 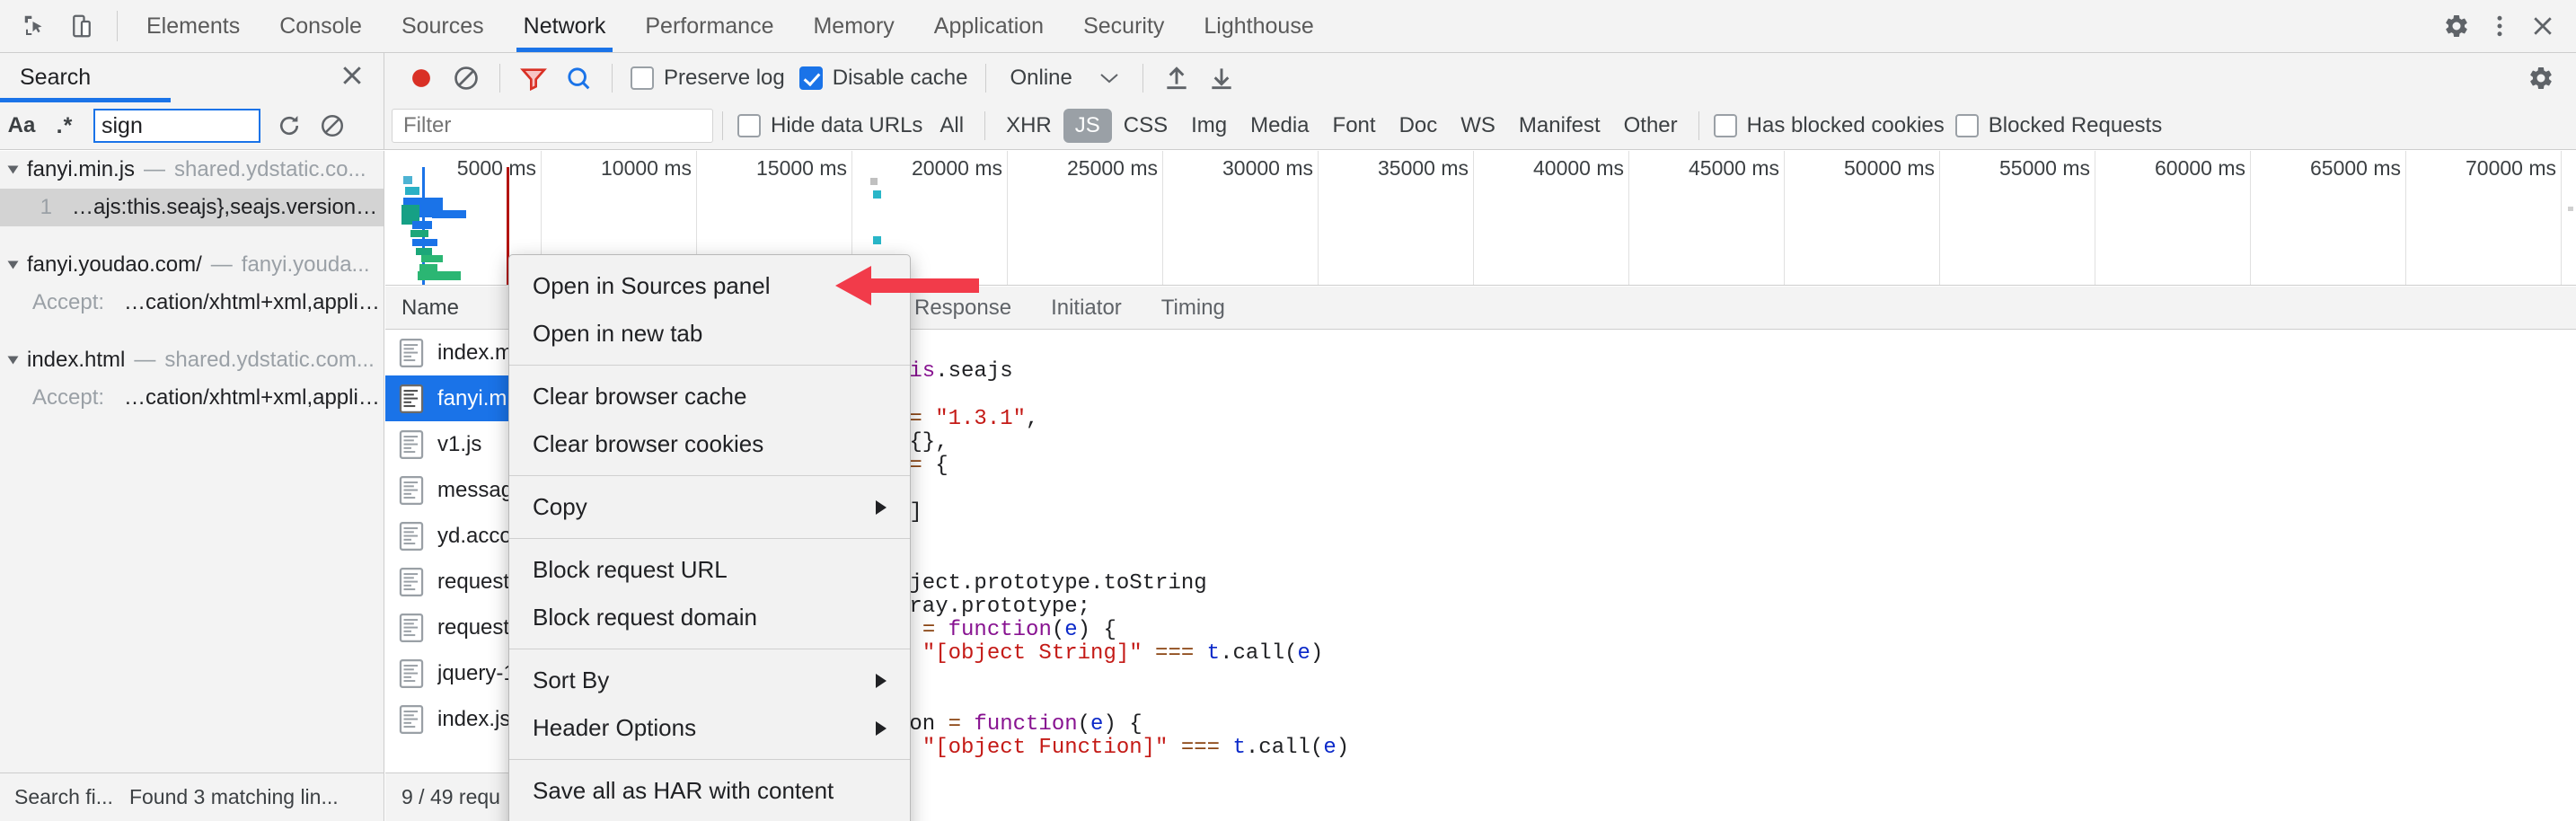 I want to click on menu-item: Block request URL, so click(x=709, y=570).